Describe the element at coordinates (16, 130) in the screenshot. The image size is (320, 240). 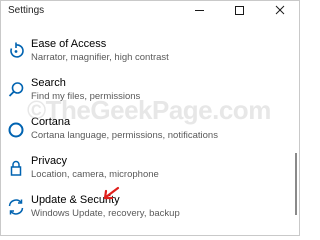
I see `cortana-icon` at that location.